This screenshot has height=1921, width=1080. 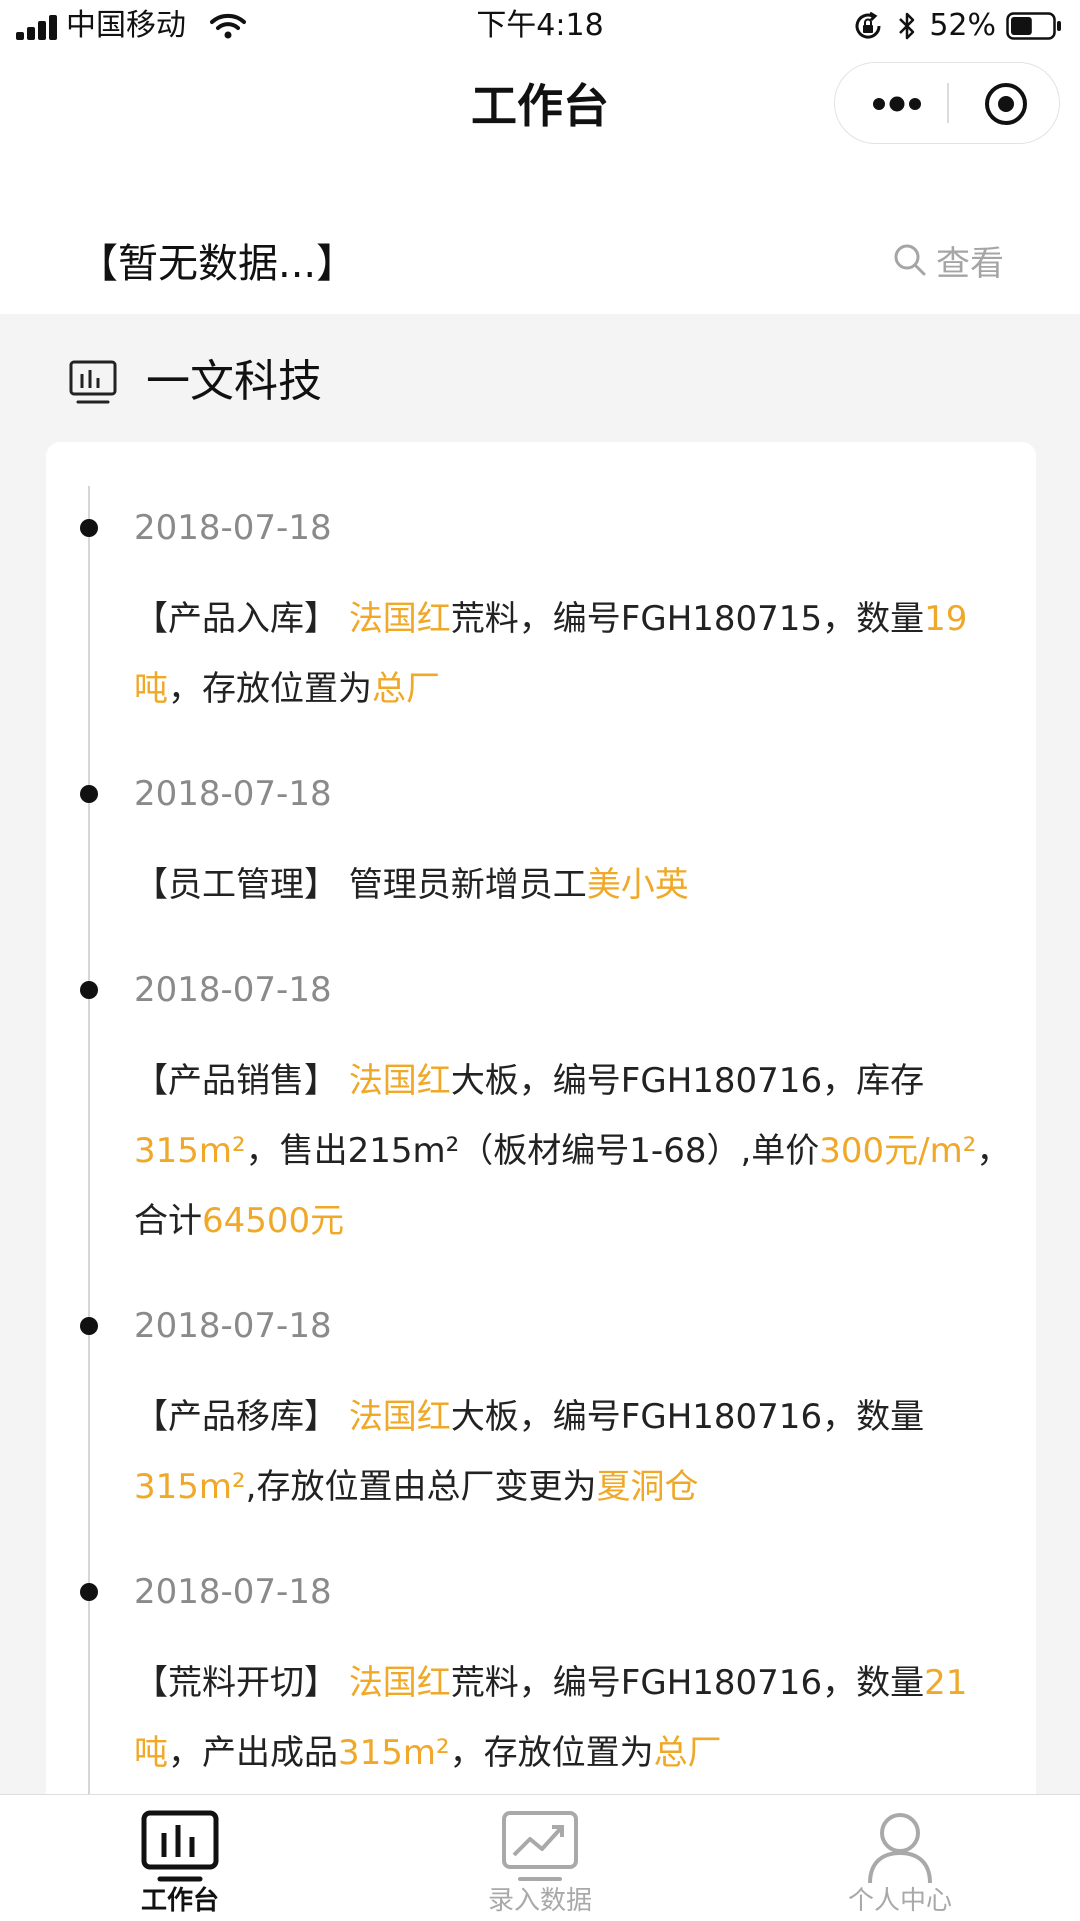 I want to click on entry-content: 【员工管理】 管理员新增员工美小英, so click(x=574, y=885).